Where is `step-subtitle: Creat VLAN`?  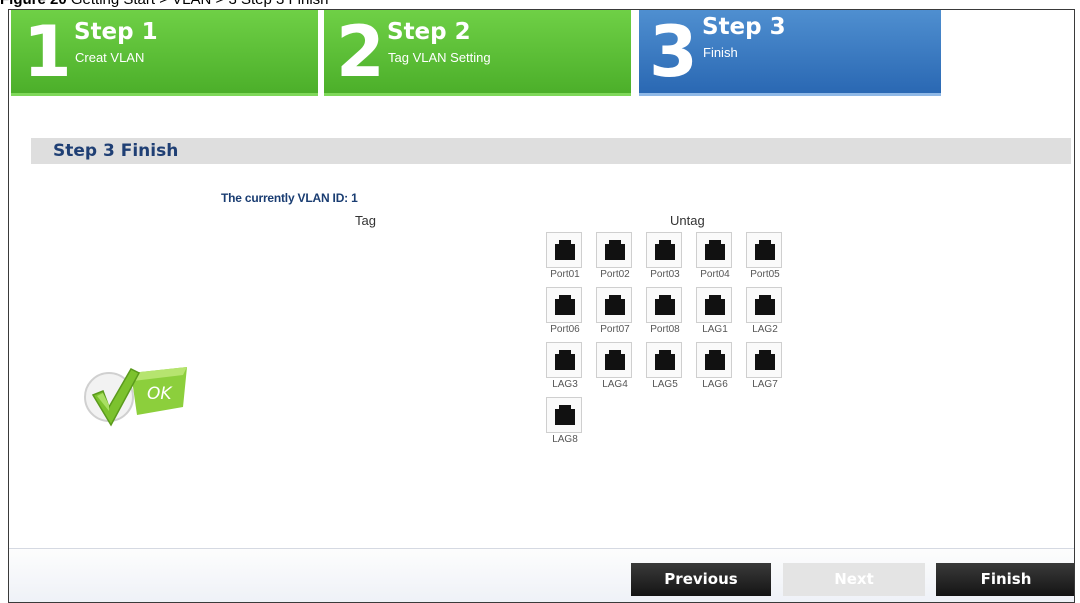 step-subtitle: Creat VLAN is located at coordinates (110, 57).